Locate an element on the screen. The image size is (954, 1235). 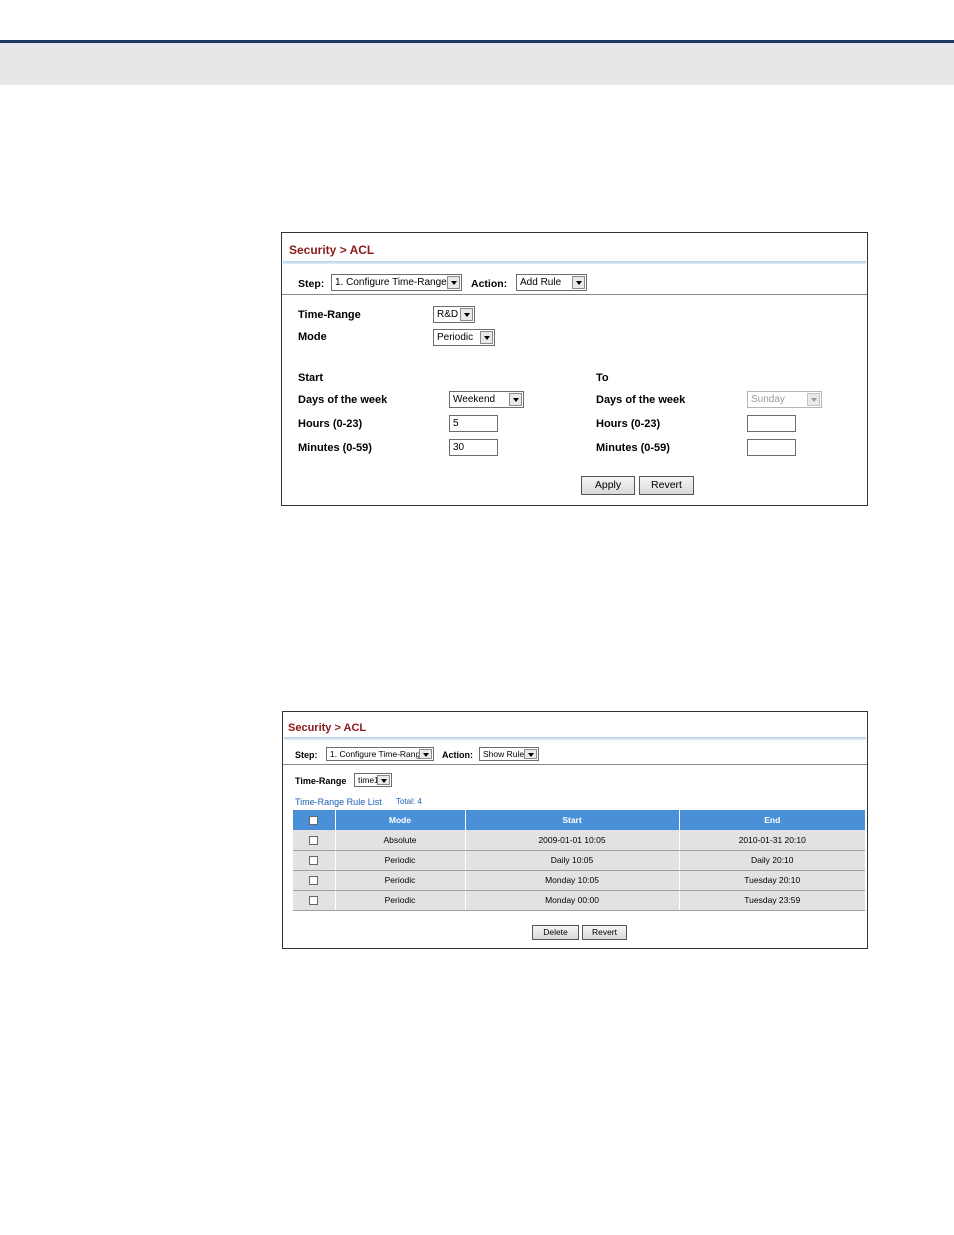
start-cell: Monday 00:00 is located at coordinates (572, 900).